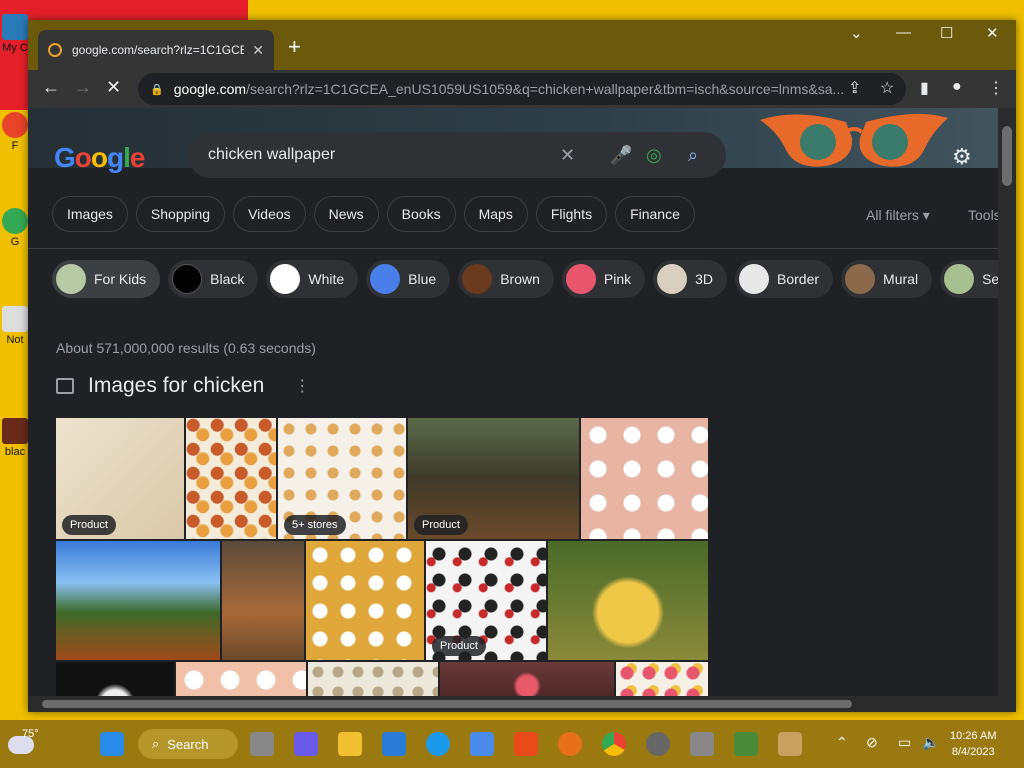 This screenshot has width=1024, height=768. I want to click on filter-shopping: Shopping, so click(180, 214).